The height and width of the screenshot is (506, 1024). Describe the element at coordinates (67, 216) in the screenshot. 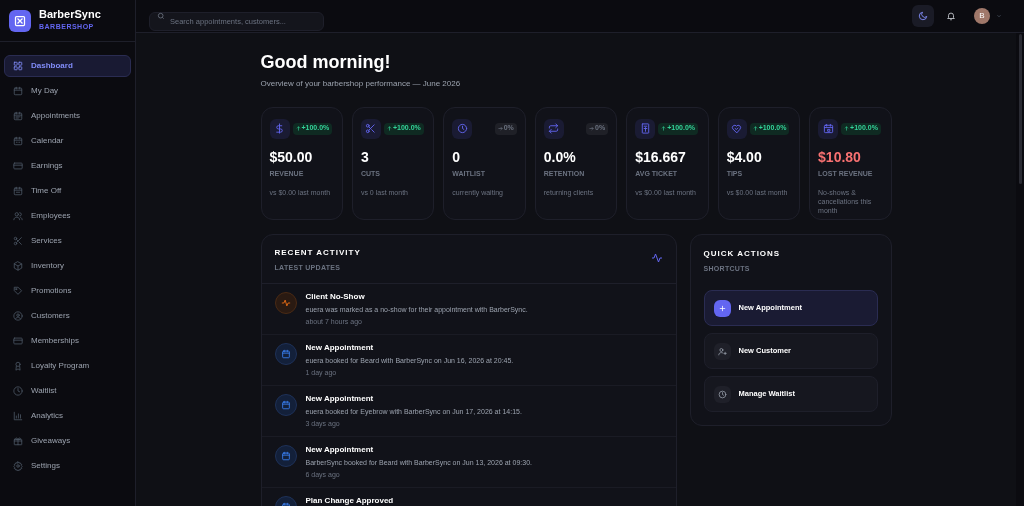

I see `sidebar-item: Employees` at that location.